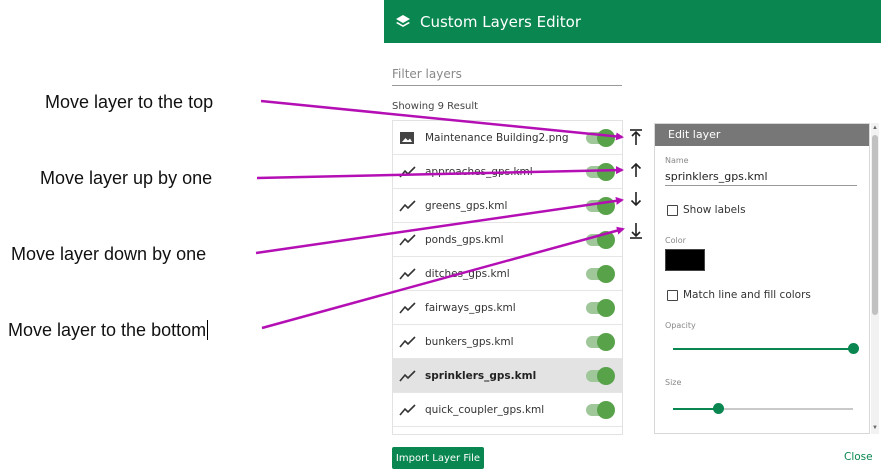 The height and width of the screenshot is (474, 881). I want to click on layer-row: greens_gps.kml, so click(507, 206).